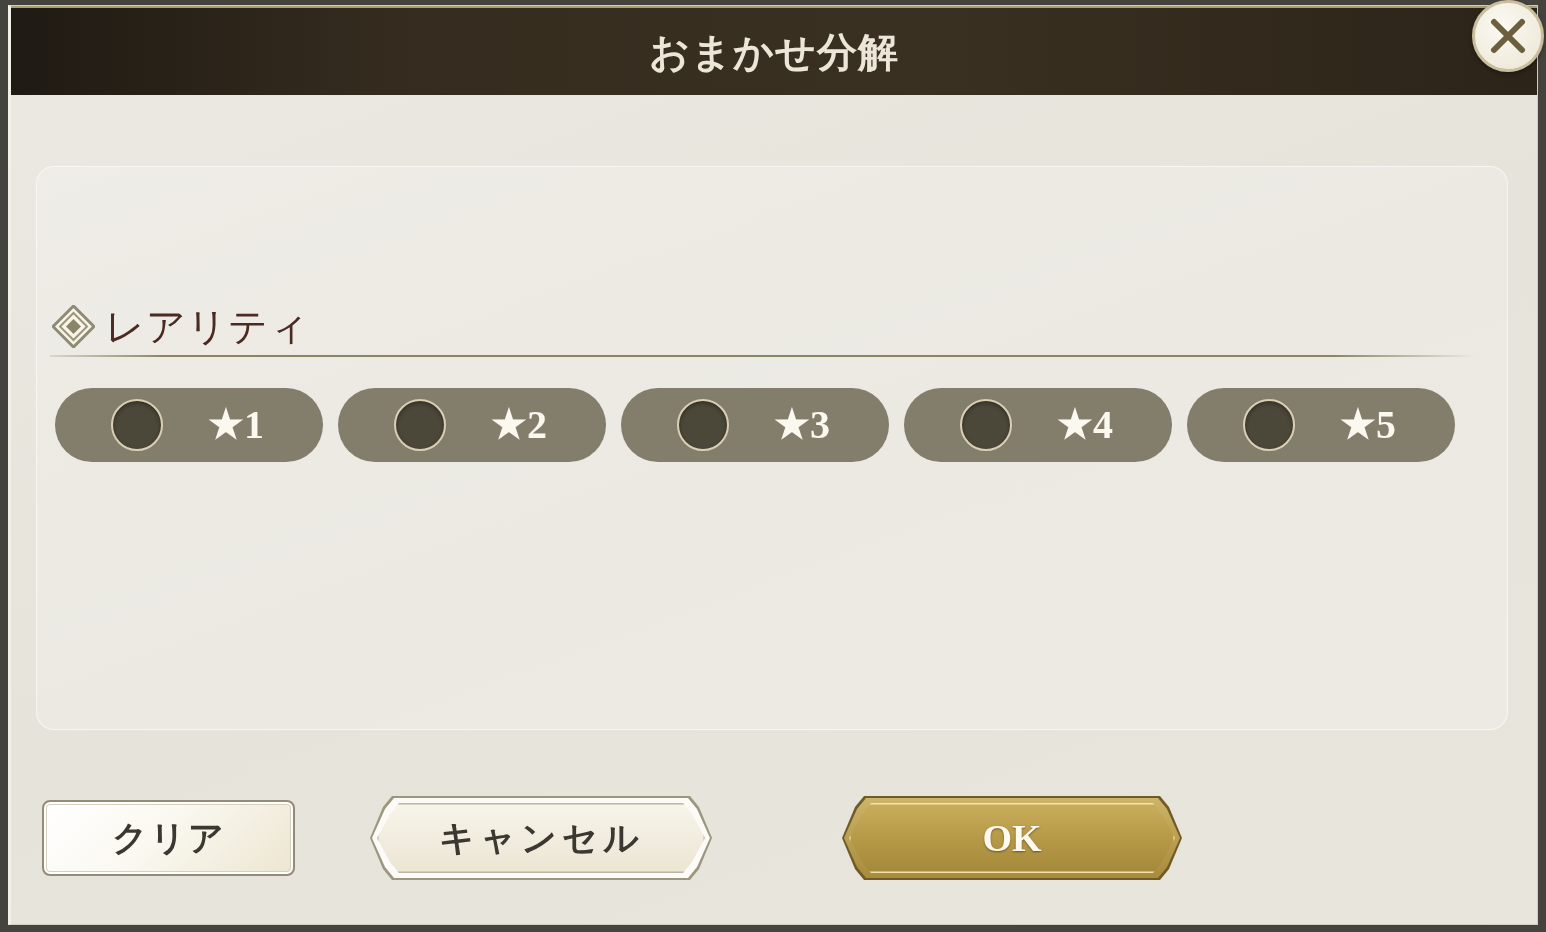 This screenshot has width=1546, height=932. Describe the element at coordinates (189, 425) in the screenshot. I see `rarity-option: ★1` at that location.